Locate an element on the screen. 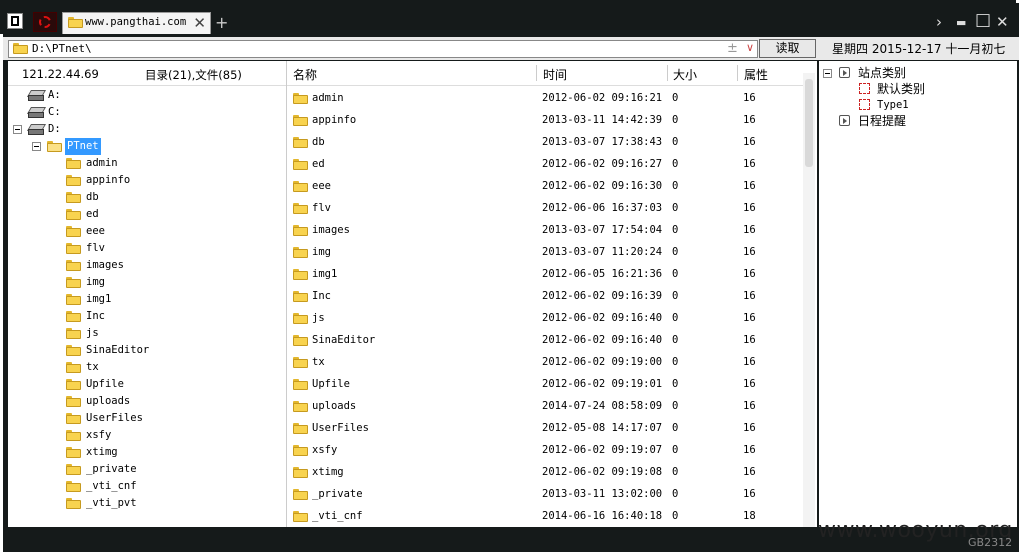 The image size is (1024, 560). read-button: 读取 is located at coordinates (787, 48).